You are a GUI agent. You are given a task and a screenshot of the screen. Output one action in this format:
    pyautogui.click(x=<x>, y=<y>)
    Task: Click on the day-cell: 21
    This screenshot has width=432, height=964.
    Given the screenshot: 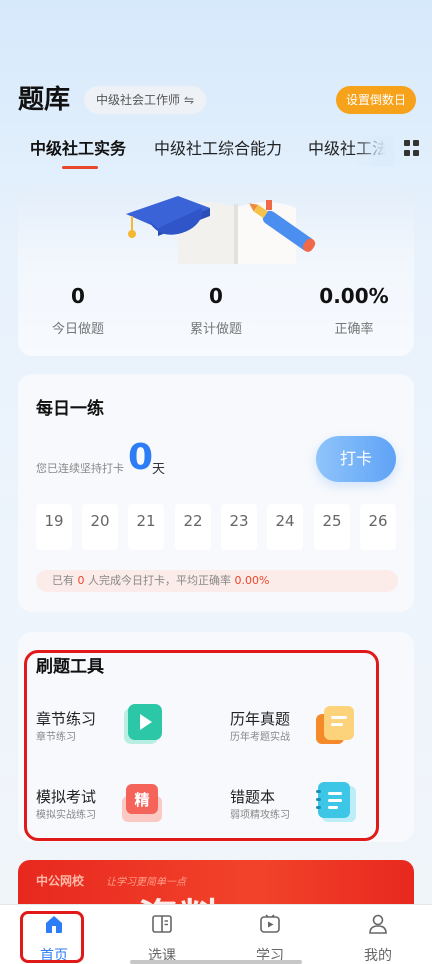 What is the action you would take?
    pyautogui.click(x=146, y=527)
    